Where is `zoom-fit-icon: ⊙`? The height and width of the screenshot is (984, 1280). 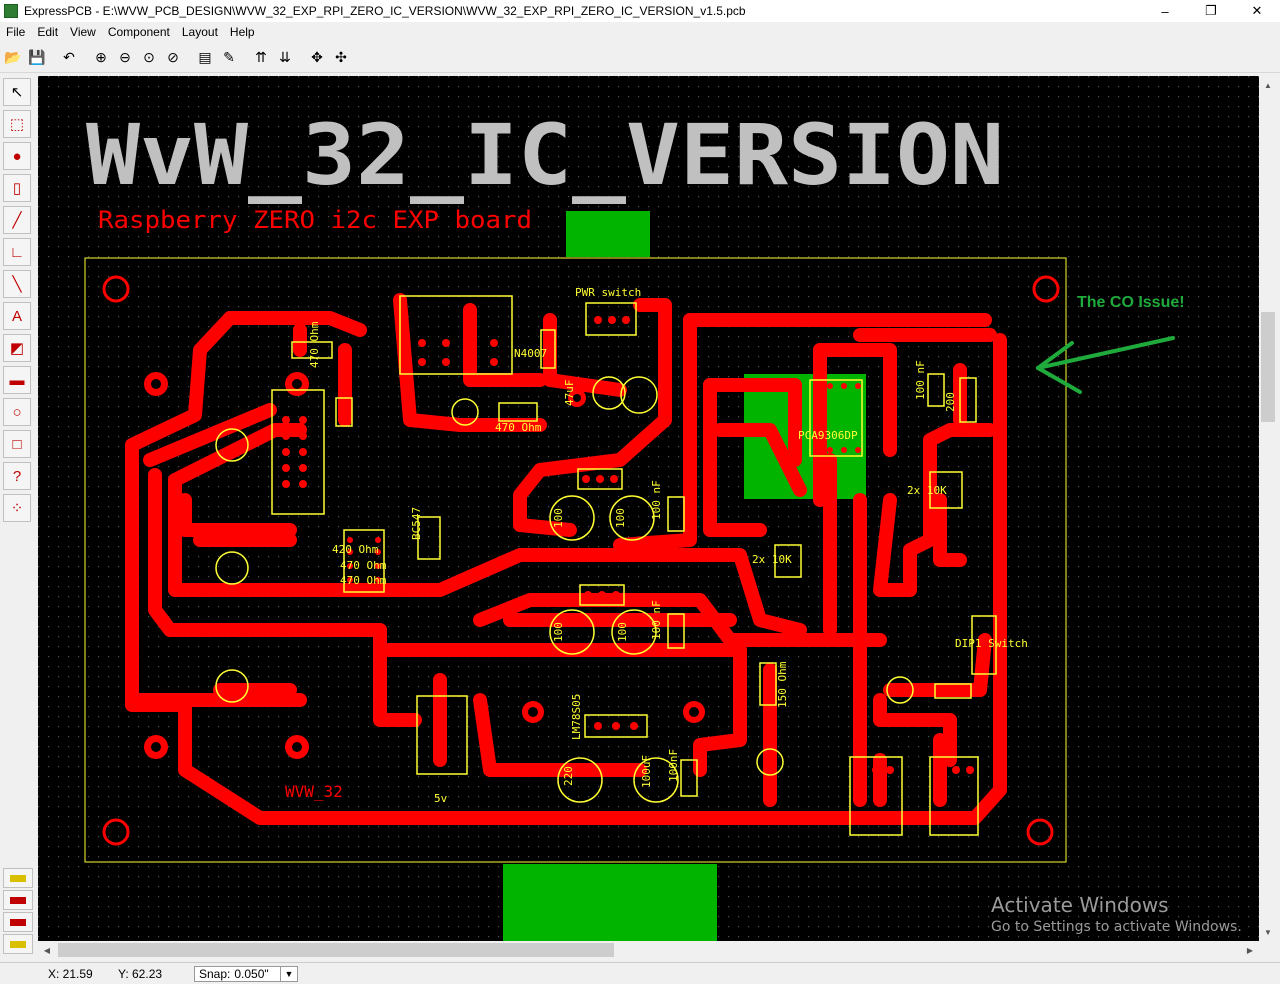 zoom-fit-icon: ⊙ is located at coordinates (149, 58).